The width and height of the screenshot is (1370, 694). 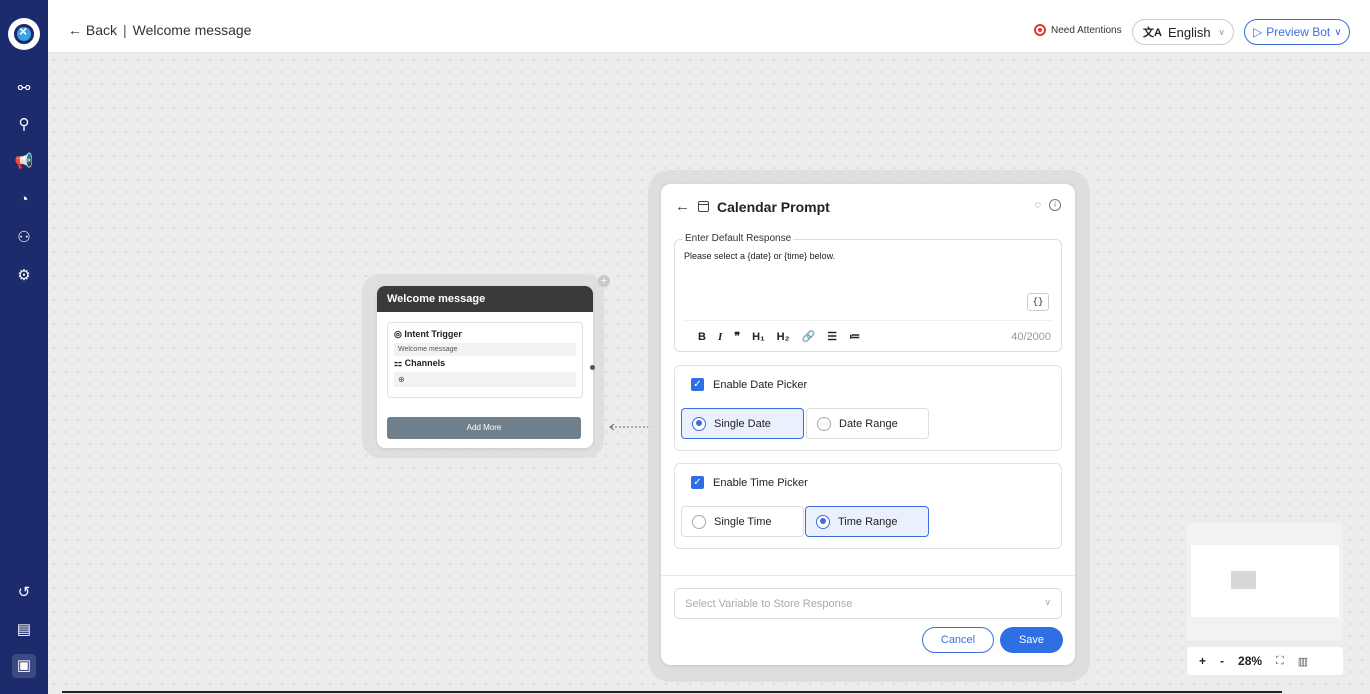 What do you see at coordinates (783, 337) in the screenshot?
I see `heading2-button: H₂` at bounding box center [783, 337].